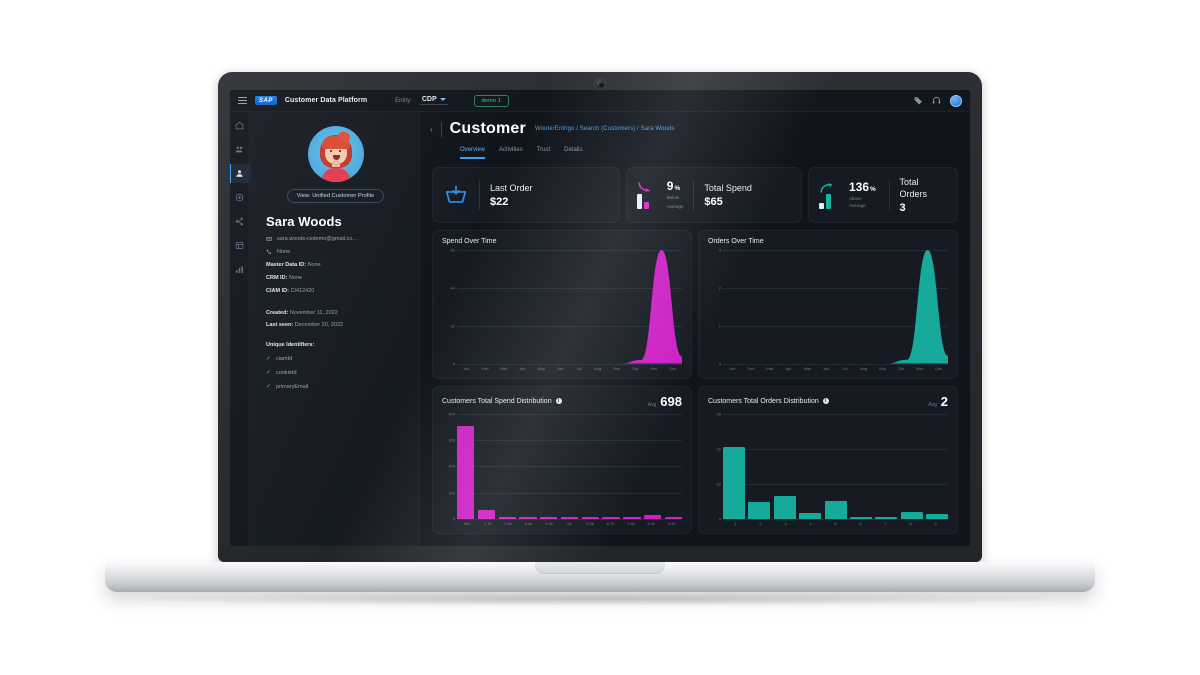 The image size is (1200, 675). What do you see at coordinates (330, 151) in the screenshot?
I see `avatar-eye-left` at bounding box center [330, 151].